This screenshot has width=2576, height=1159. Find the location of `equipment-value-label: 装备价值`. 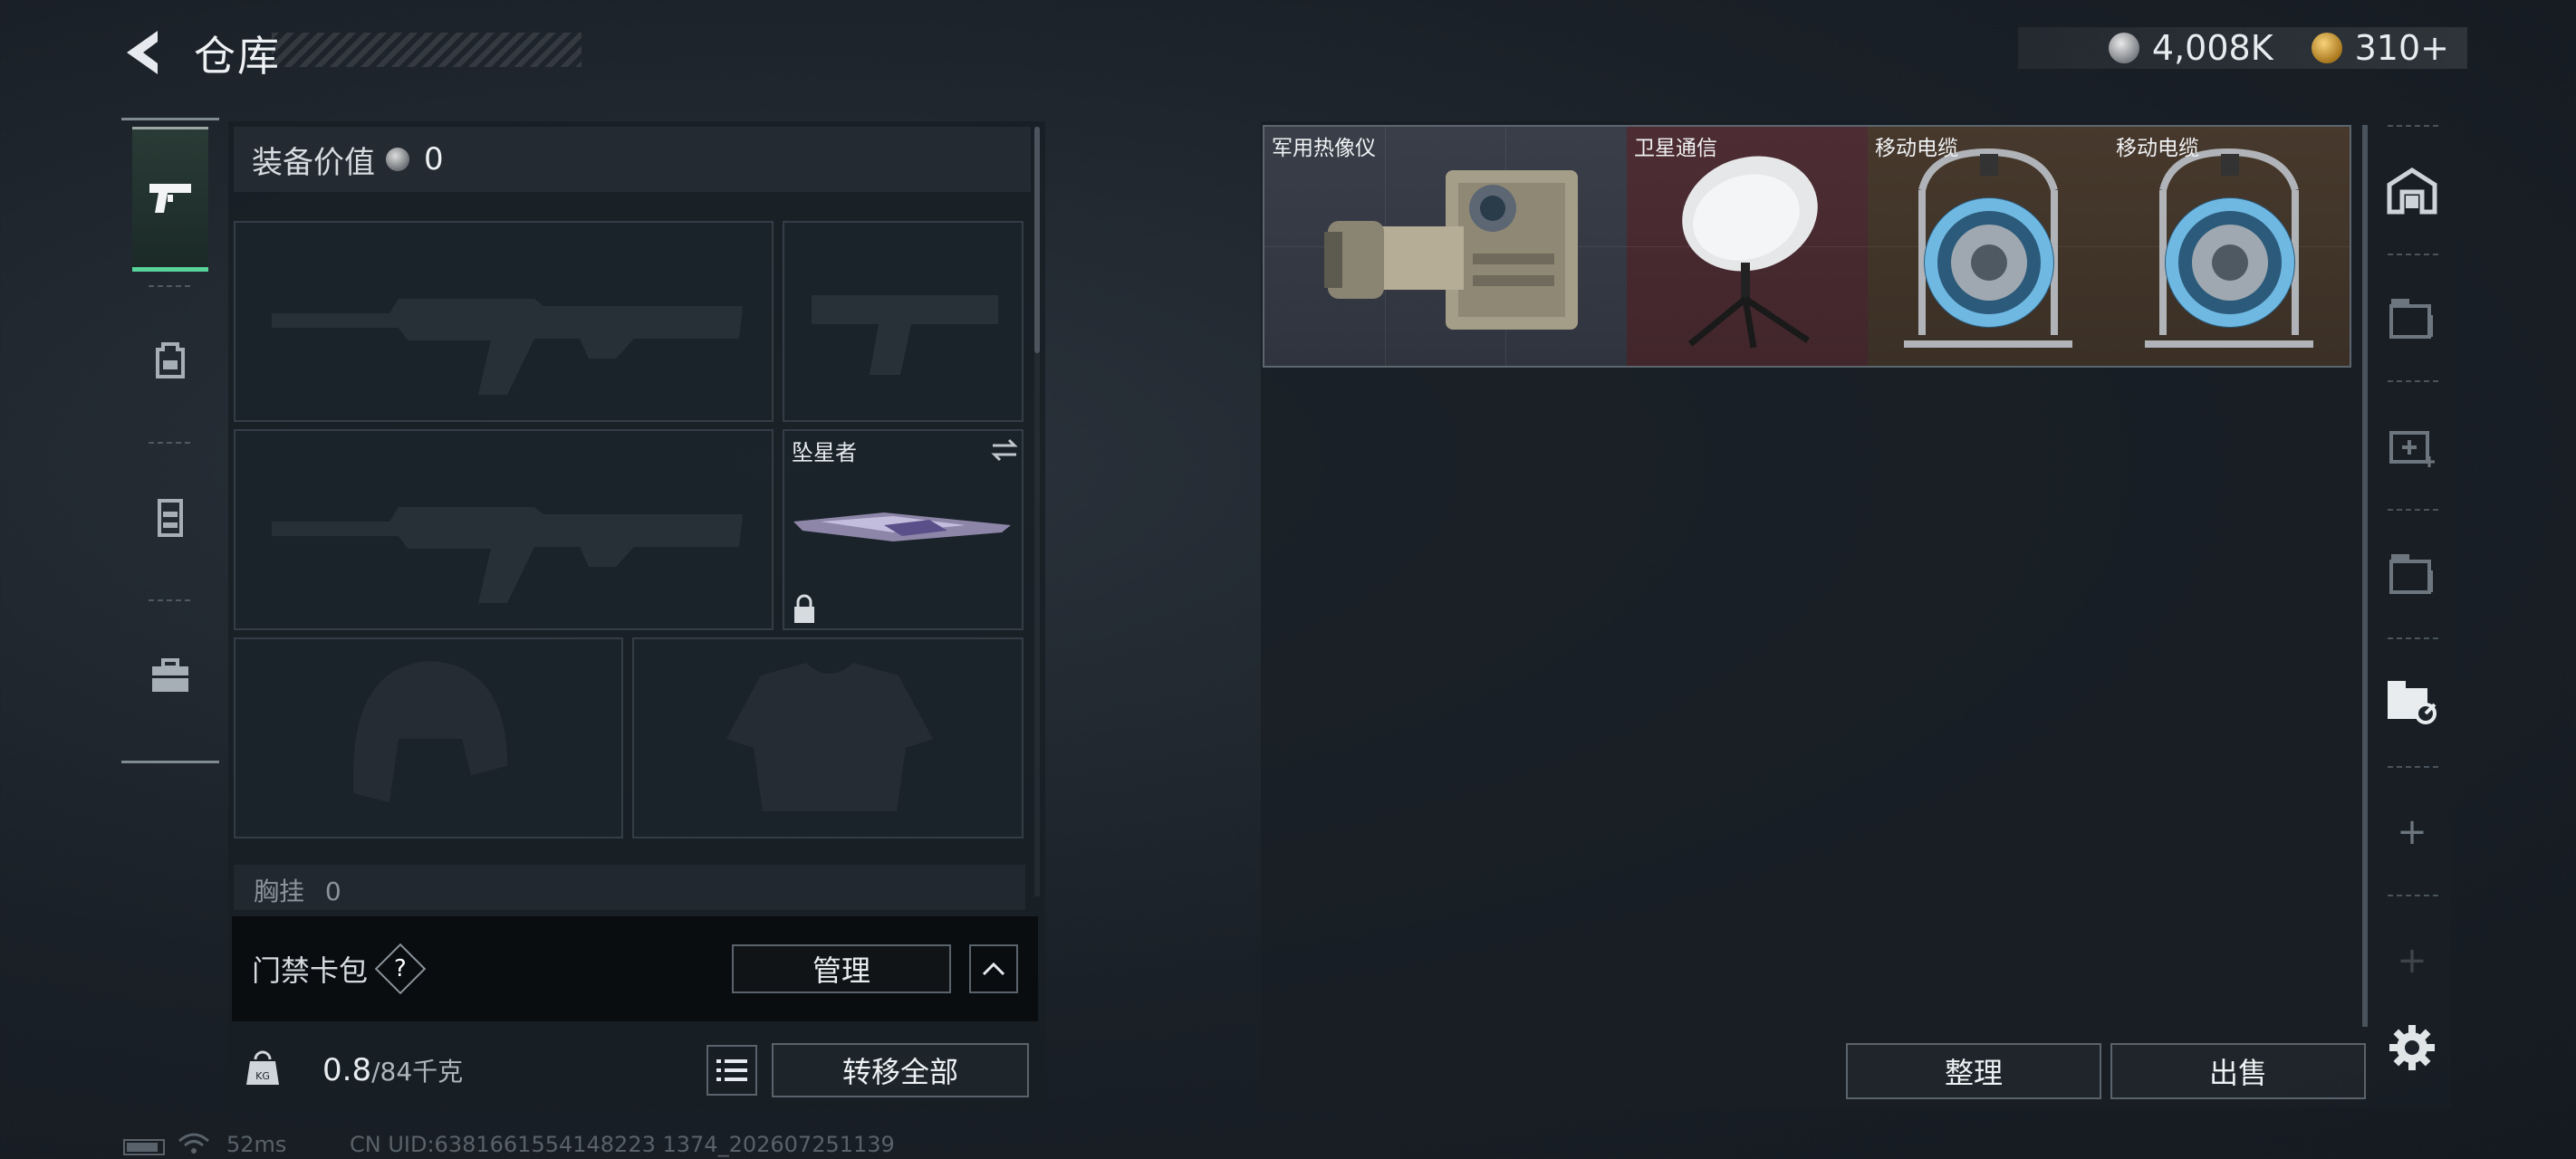

equipment-value-label: 装备价值 is located at coordinates (313, 162).